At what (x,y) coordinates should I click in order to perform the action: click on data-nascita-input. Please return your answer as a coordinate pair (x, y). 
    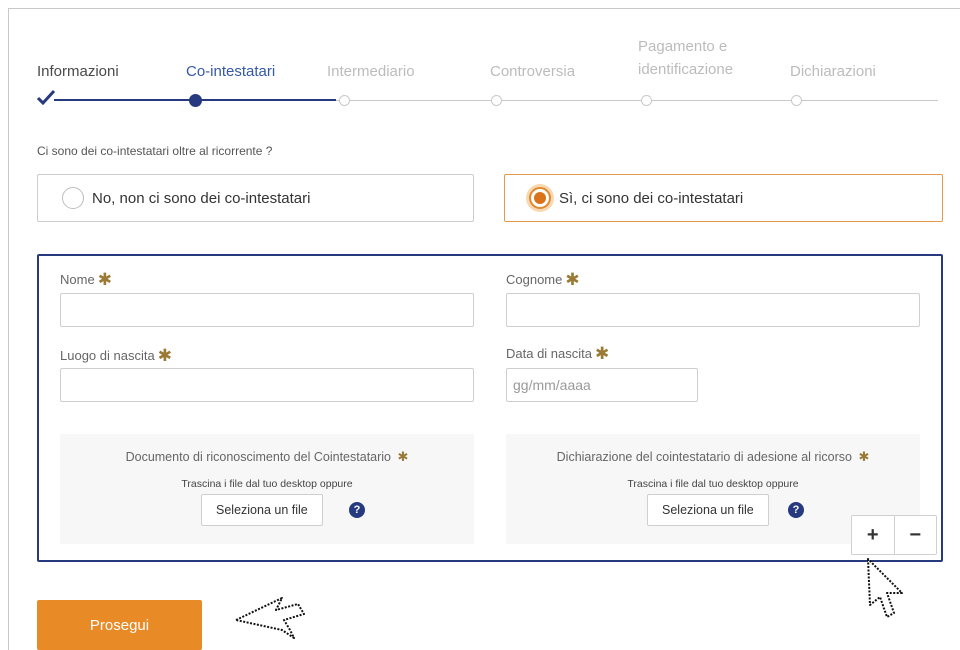
    Looking at the image, I should click on (602, 385).